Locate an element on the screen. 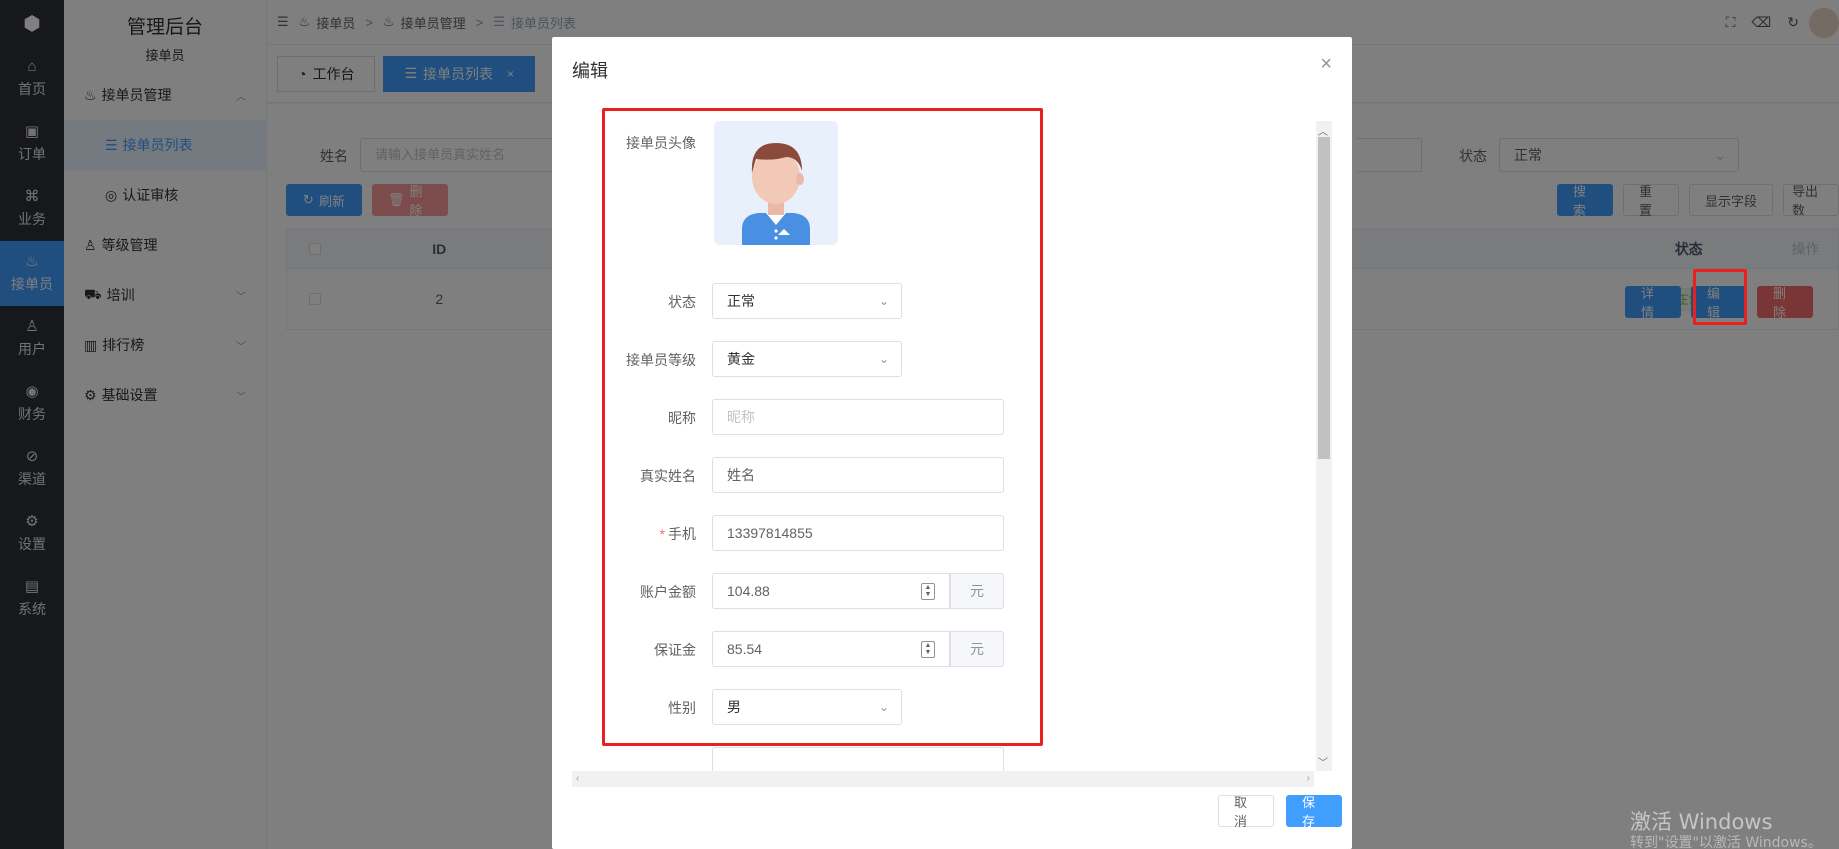  activation-watermark-hint: 转到"设置"以激活 Windows。 is located at coordinates (1726, 842).